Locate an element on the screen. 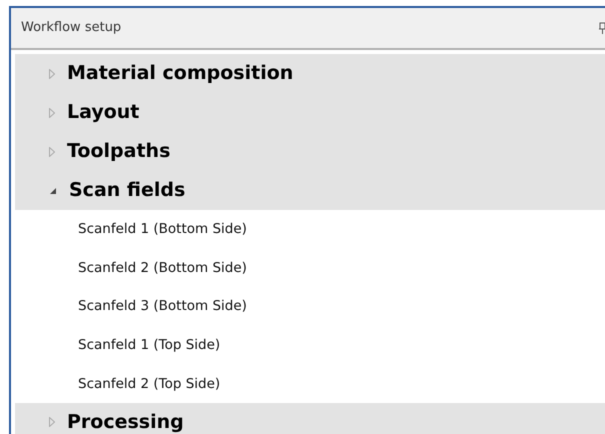  pin-icon is located at coordinates (602, 28).